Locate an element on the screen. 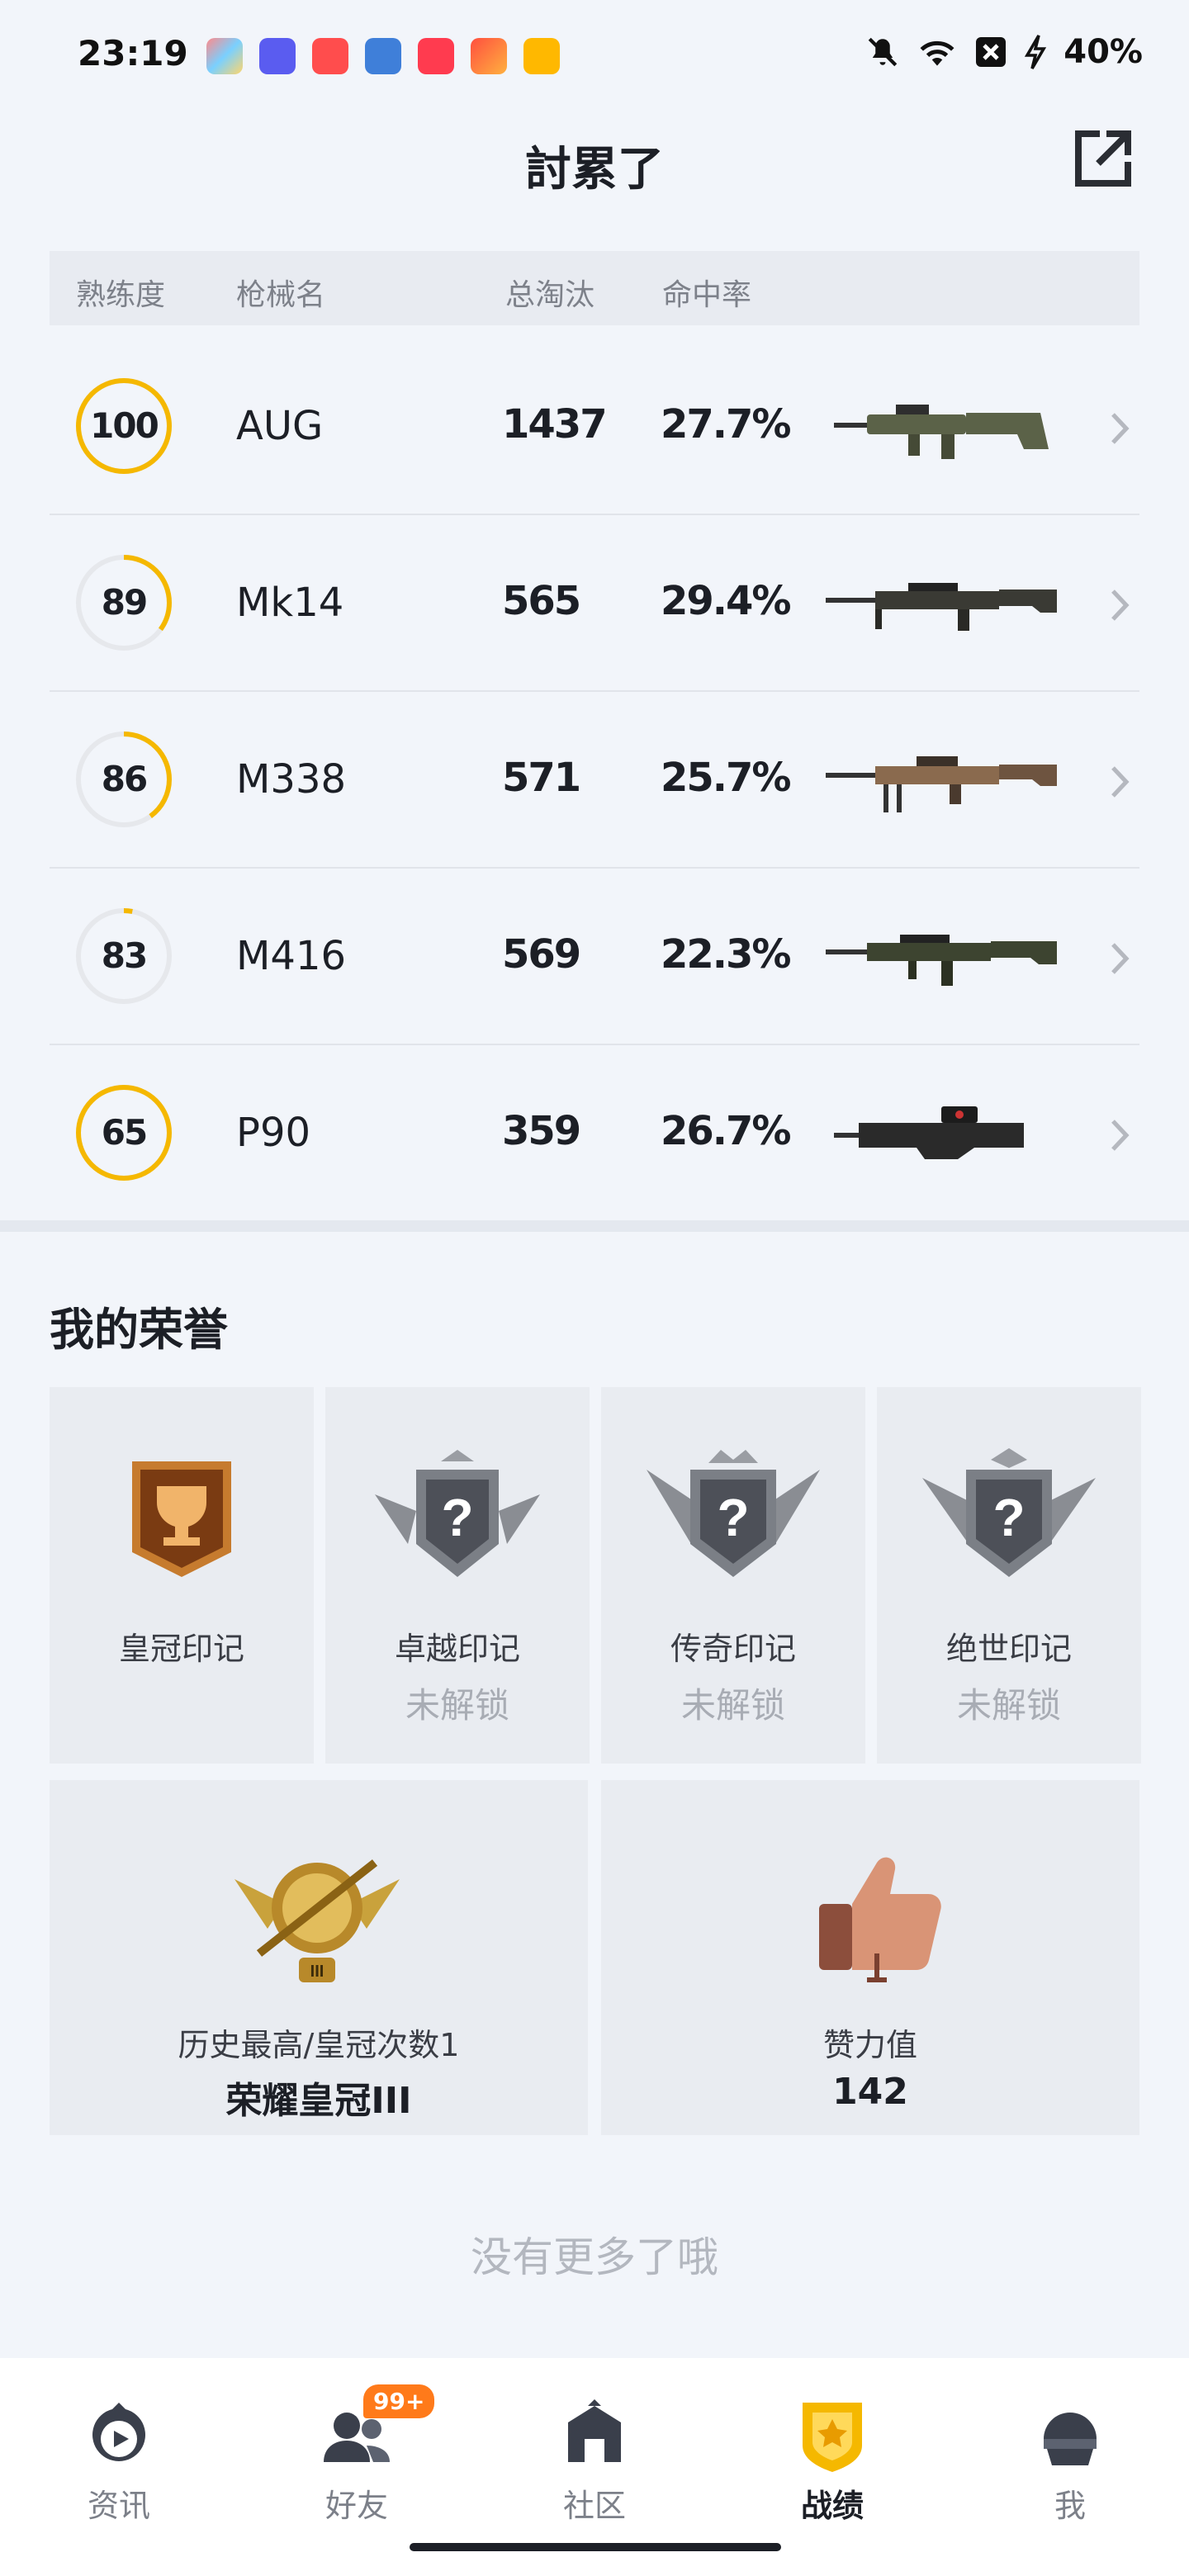 The width and height of the screenshot is (1189, 2576). honor-section-title: 我的荣誉 is located at coordinates (139, 1330).